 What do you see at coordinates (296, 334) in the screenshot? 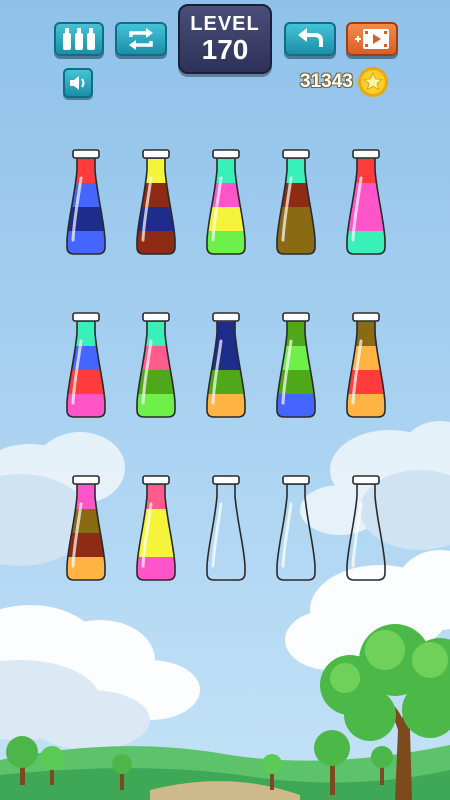
I see `liquid-layer-green` at bounding box center [296, 334].